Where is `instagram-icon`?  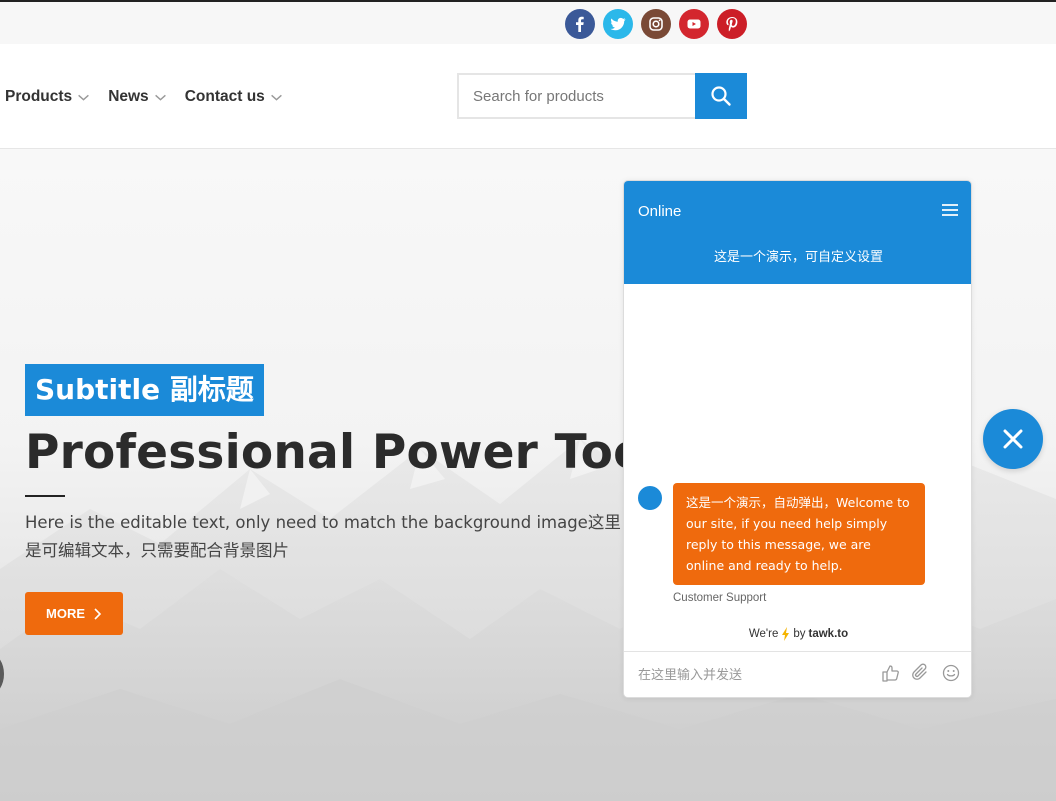 instagram-icon is located at coordinates (656, 24).